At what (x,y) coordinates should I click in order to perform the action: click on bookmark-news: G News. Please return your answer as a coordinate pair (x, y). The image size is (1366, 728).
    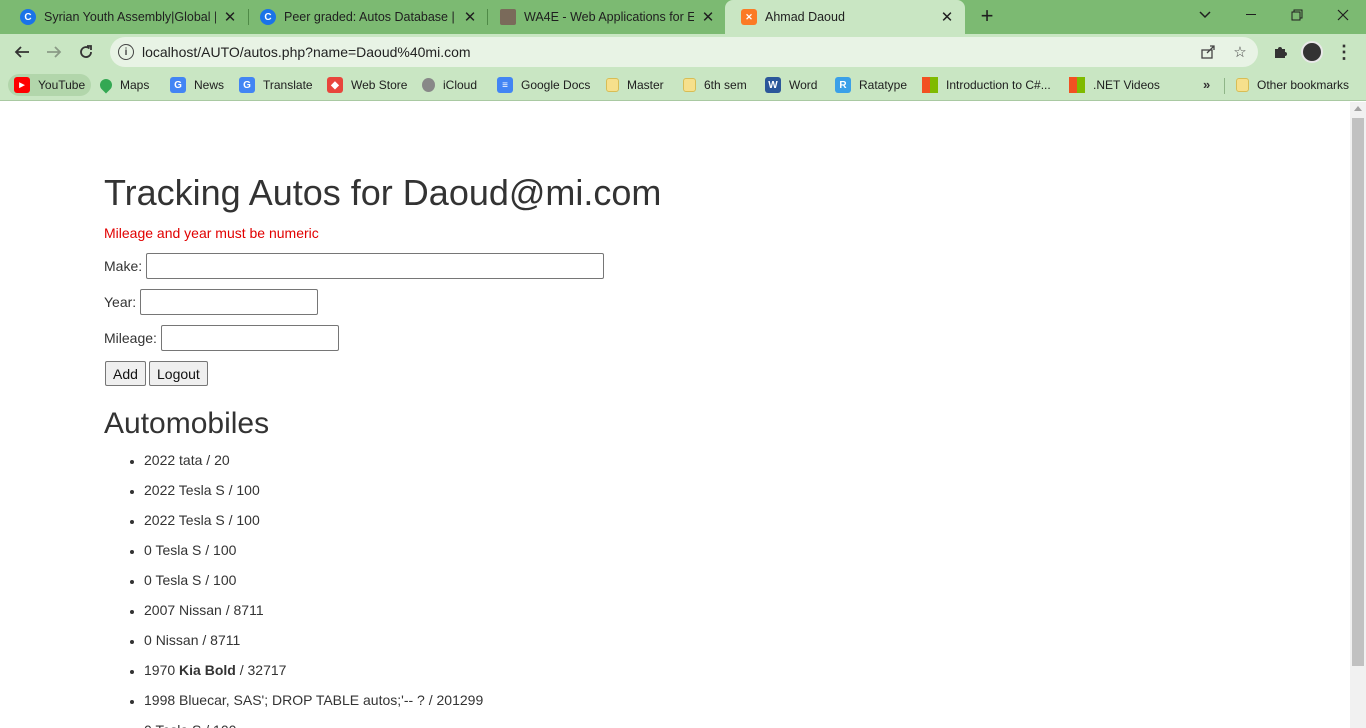
    Looking at the image, I should click on (197, 85).